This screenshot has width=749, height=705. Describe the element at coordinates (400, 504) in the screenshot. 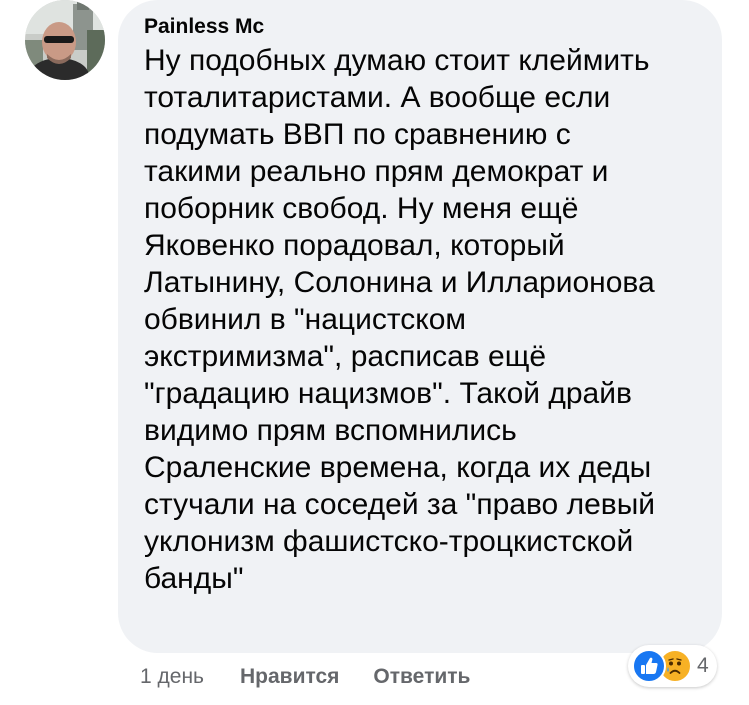

I see `comment-line: стучали на соседей за "право левый` at that location.